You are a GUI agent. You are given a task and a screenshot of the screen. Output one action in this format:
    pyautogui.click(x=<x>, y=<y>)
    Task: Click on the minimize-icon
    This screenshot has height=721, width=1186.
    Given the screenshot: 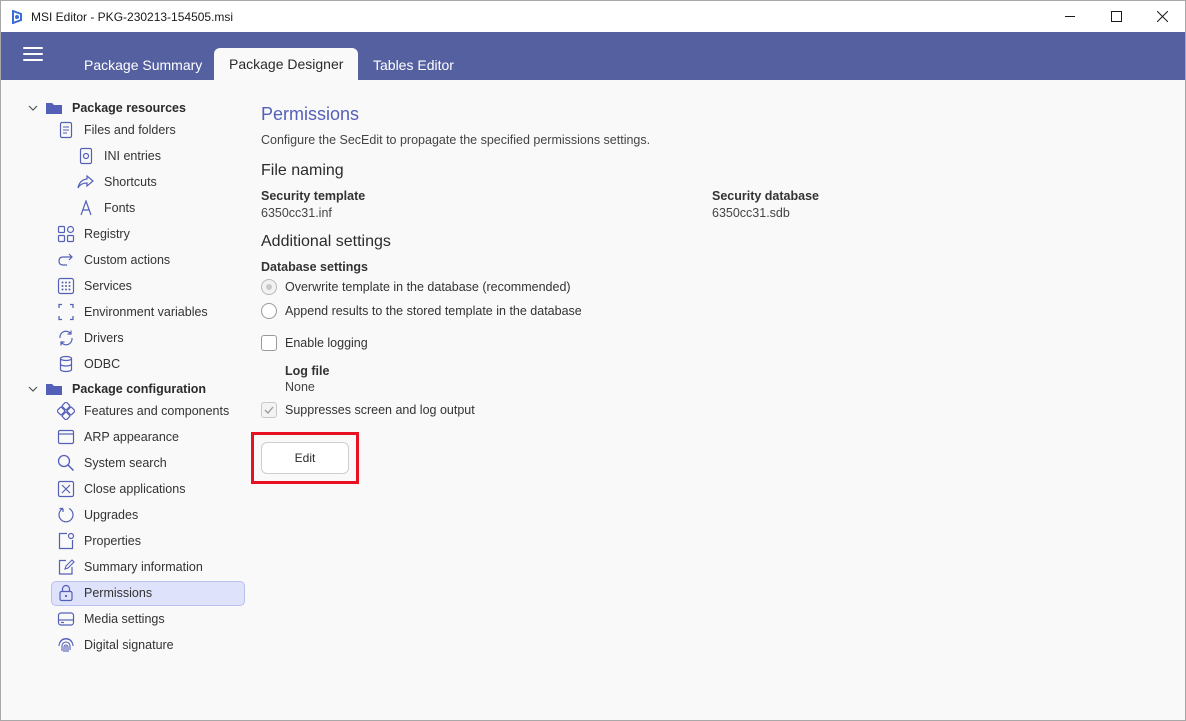 What is the action you would take?
    pyautogui.click(x=1069, y=16)
    